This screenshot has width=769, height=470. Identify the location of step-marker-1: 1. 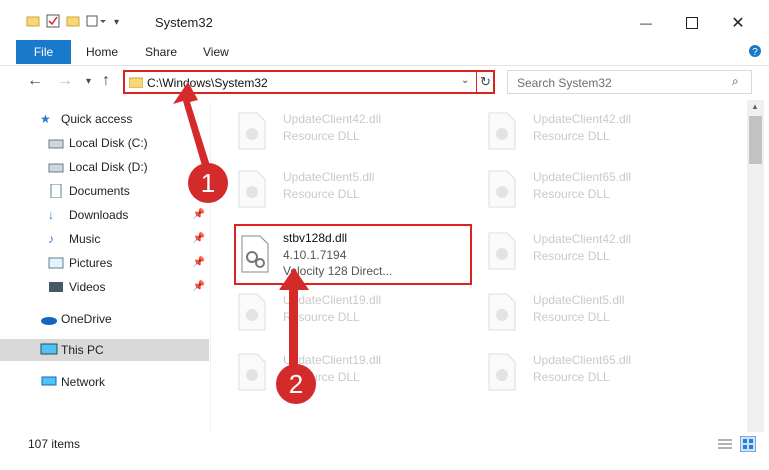
(208, 183).